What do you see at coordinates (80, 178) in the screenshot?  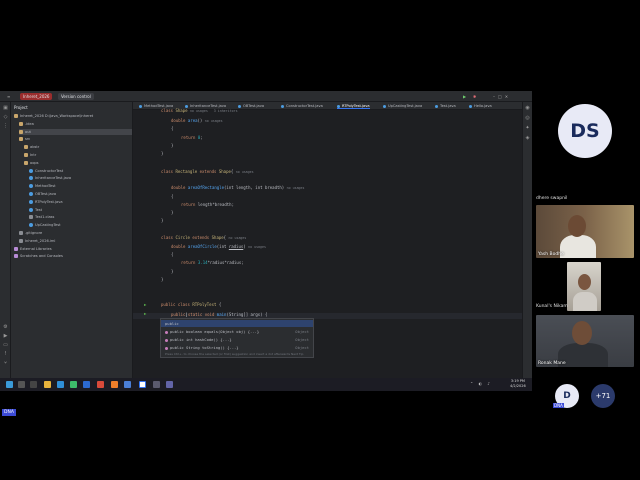 I see `project-tree-item: InheritanceTest.java` at bounding box center [80, 178].